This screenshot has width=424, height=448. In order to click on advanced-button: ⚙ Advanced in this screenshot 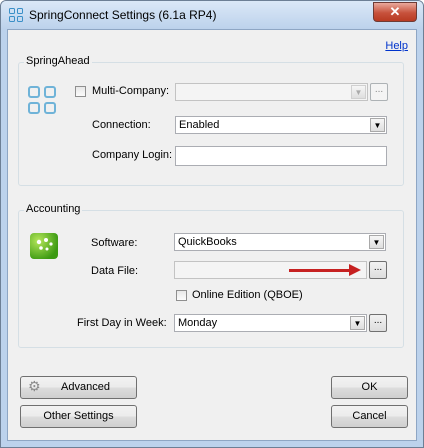, I will do `click(78, 387)`.